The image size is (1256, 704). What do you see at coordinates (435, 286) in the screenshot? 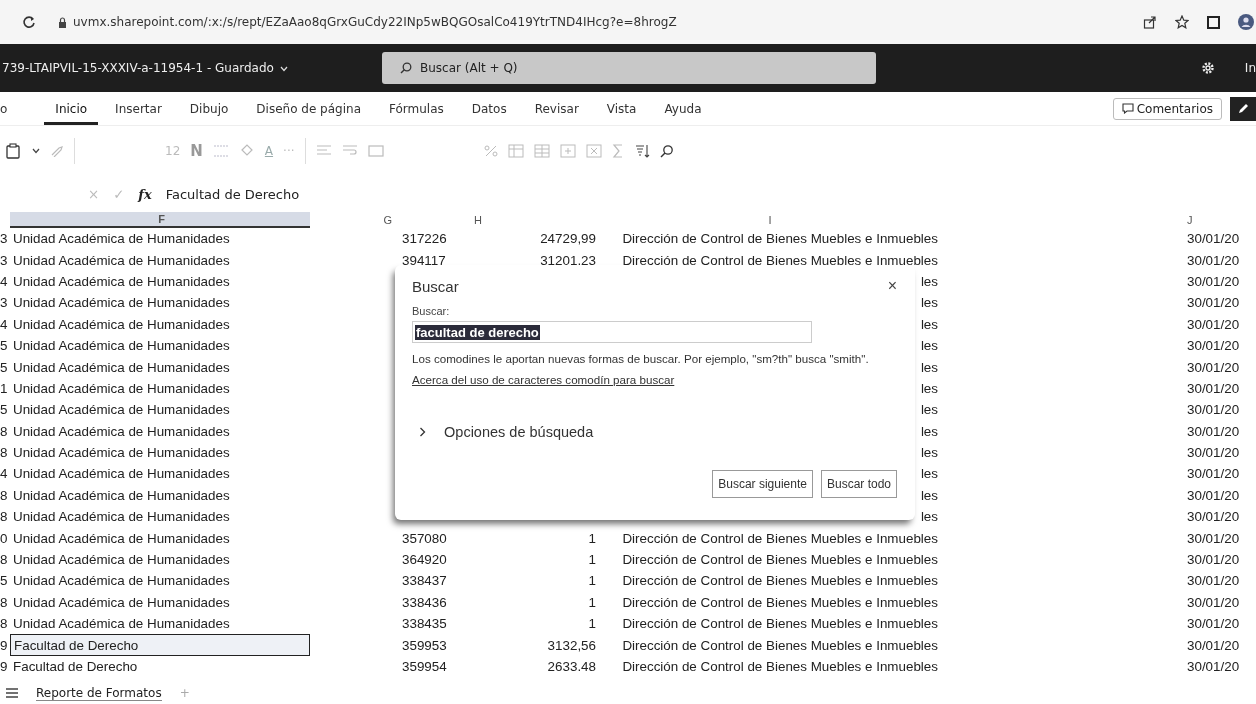
I see `dialog-title: Buscar` at bounding box center [435, 286].